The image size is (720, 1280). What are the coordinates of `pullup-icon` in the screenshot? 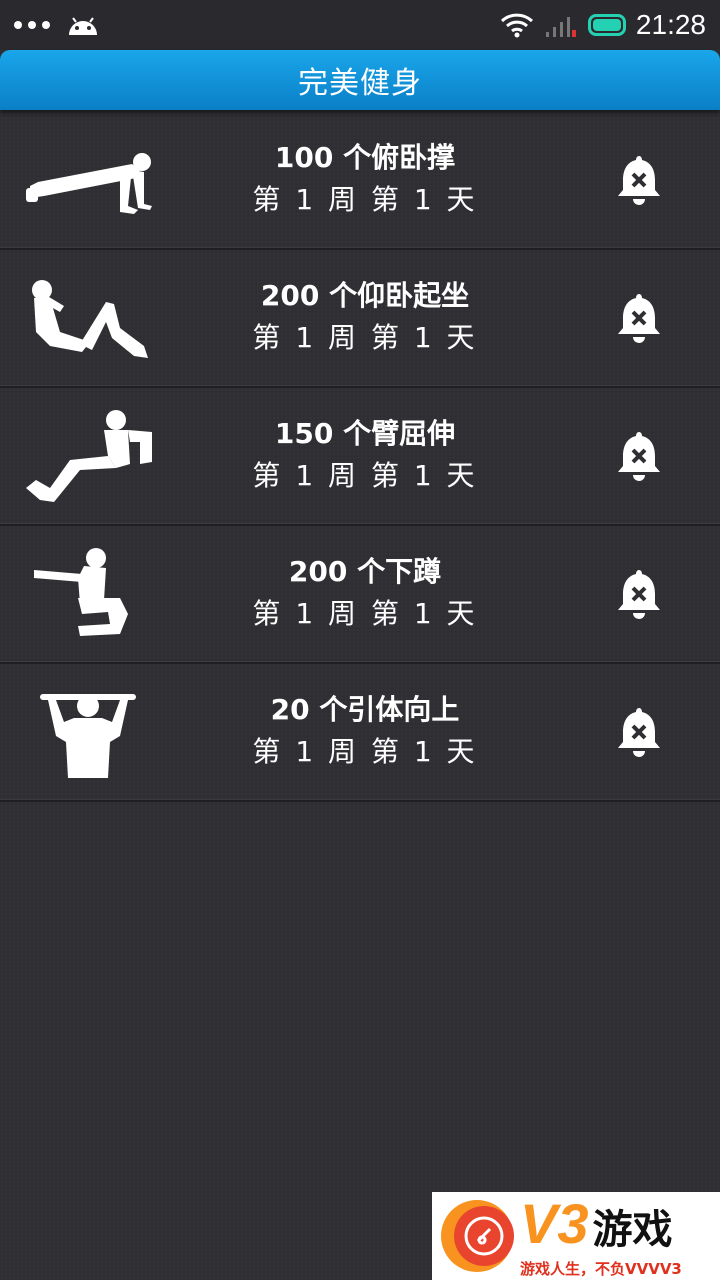 It's located at (90, 734).